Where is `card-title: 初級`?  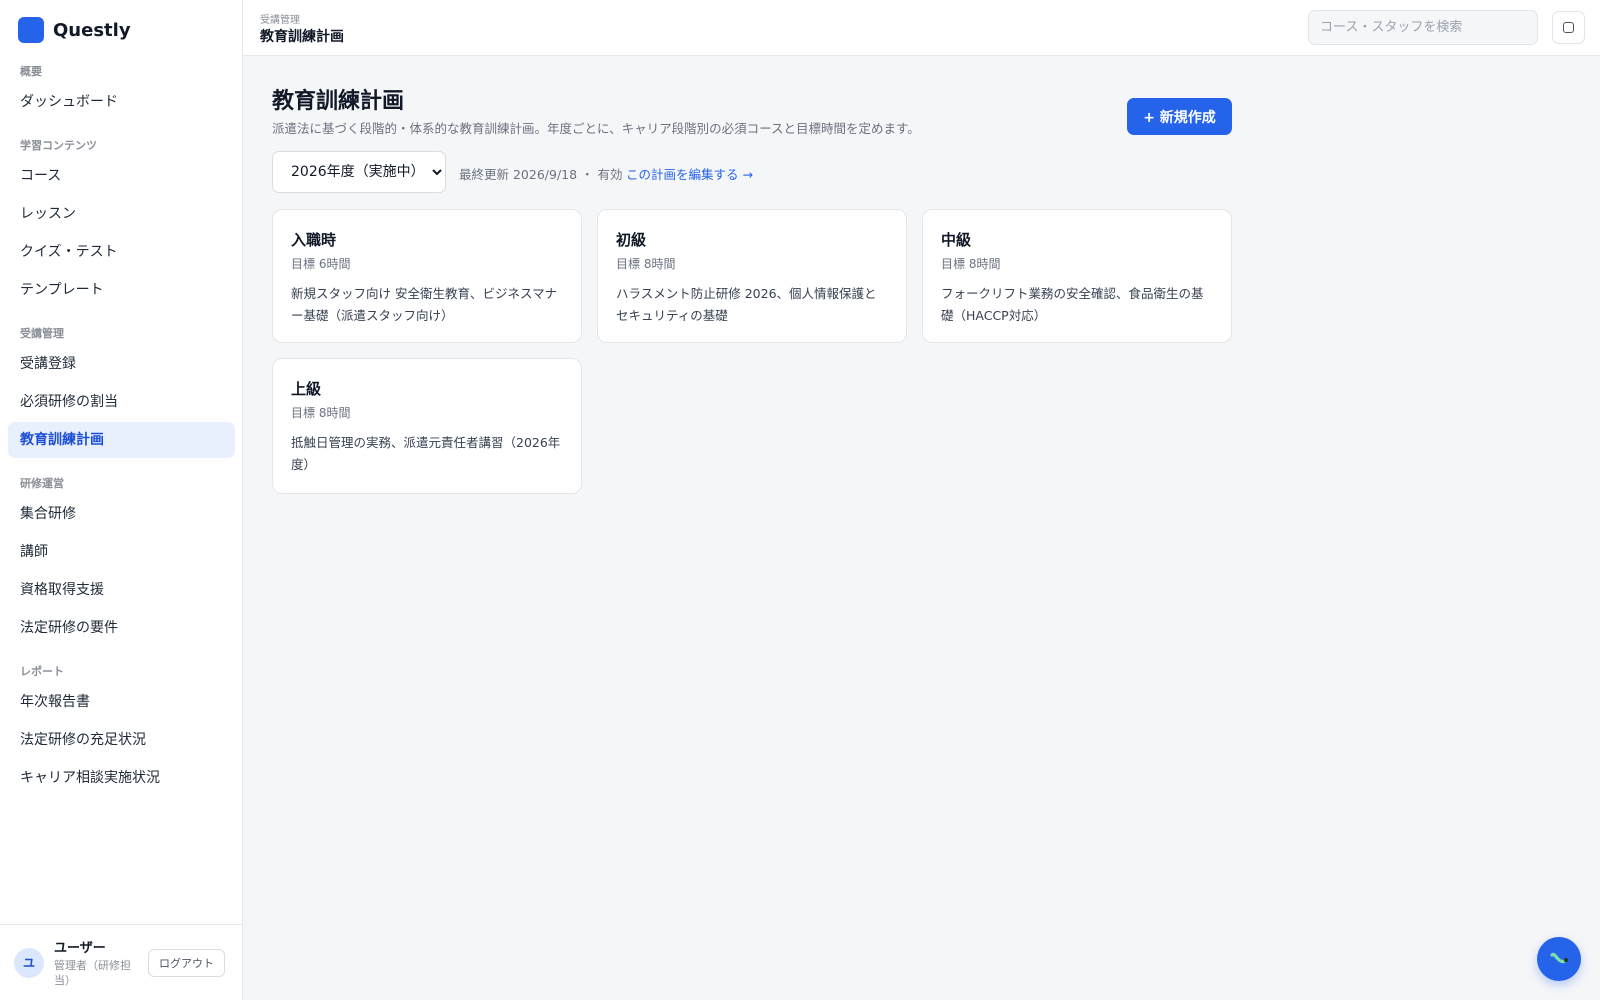 card-title: 初級 is located at coordinates (631, 240).